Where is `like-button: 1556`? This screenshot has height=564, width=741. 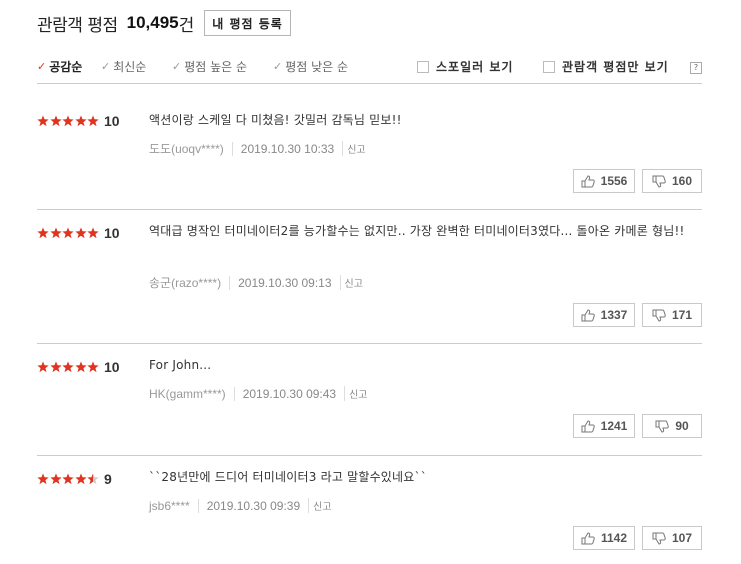
like-button: 1556 is located at coordinates (604, 181).